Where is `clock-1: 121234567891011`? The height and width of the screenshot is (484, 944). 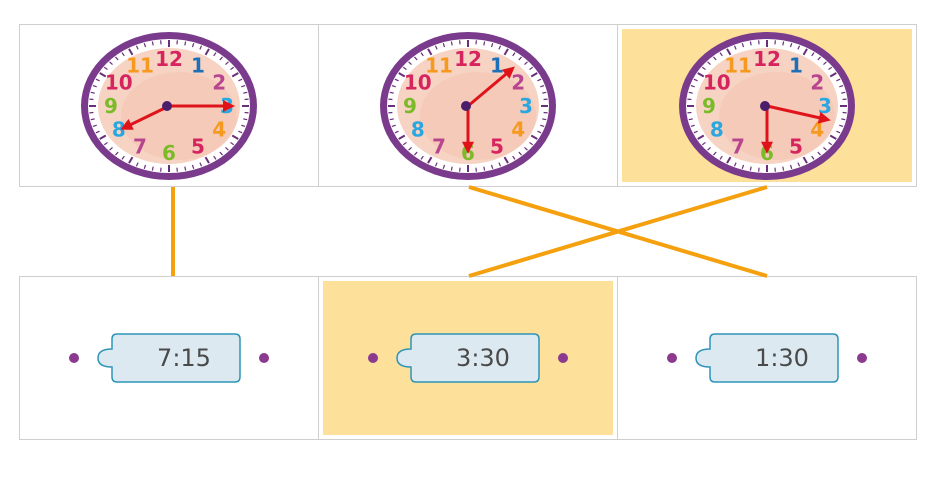 clock-1: 121234567891011 is located at coordinates (169, 105).